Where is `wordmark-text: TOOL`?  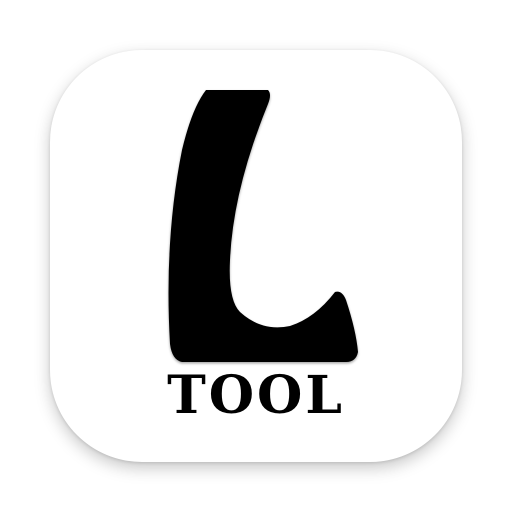
wordmark-text: TOOL is located at coordinates (256, 395).